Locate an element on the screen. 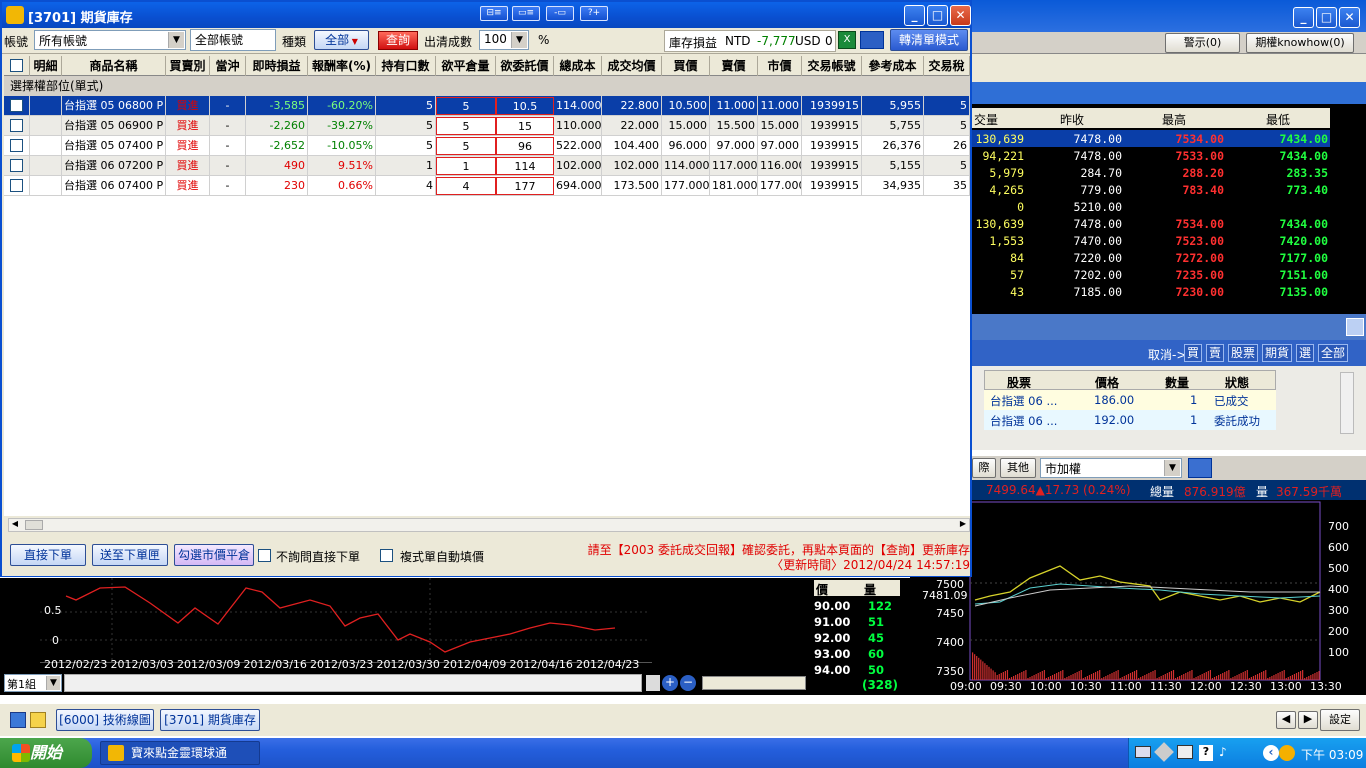 Image resolution: width=1366 pixels, height=768 pixels. quote-row: 0 5210.00 is located at coordinates (1150, 206).